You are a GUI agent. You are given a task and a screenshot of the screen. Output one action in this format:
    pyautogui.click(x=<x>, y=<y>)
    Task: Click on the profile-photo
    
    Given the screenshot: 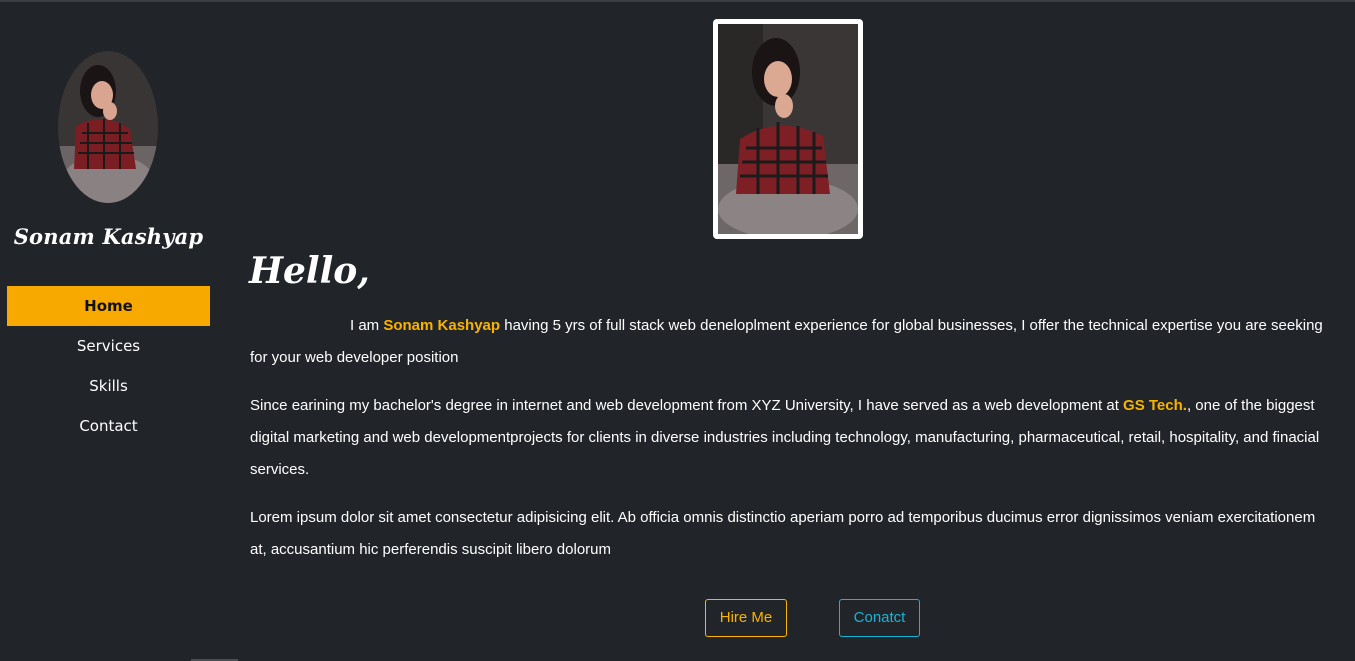 What is the action you would take?
    pyautogui.click(x=788, y=129)
    